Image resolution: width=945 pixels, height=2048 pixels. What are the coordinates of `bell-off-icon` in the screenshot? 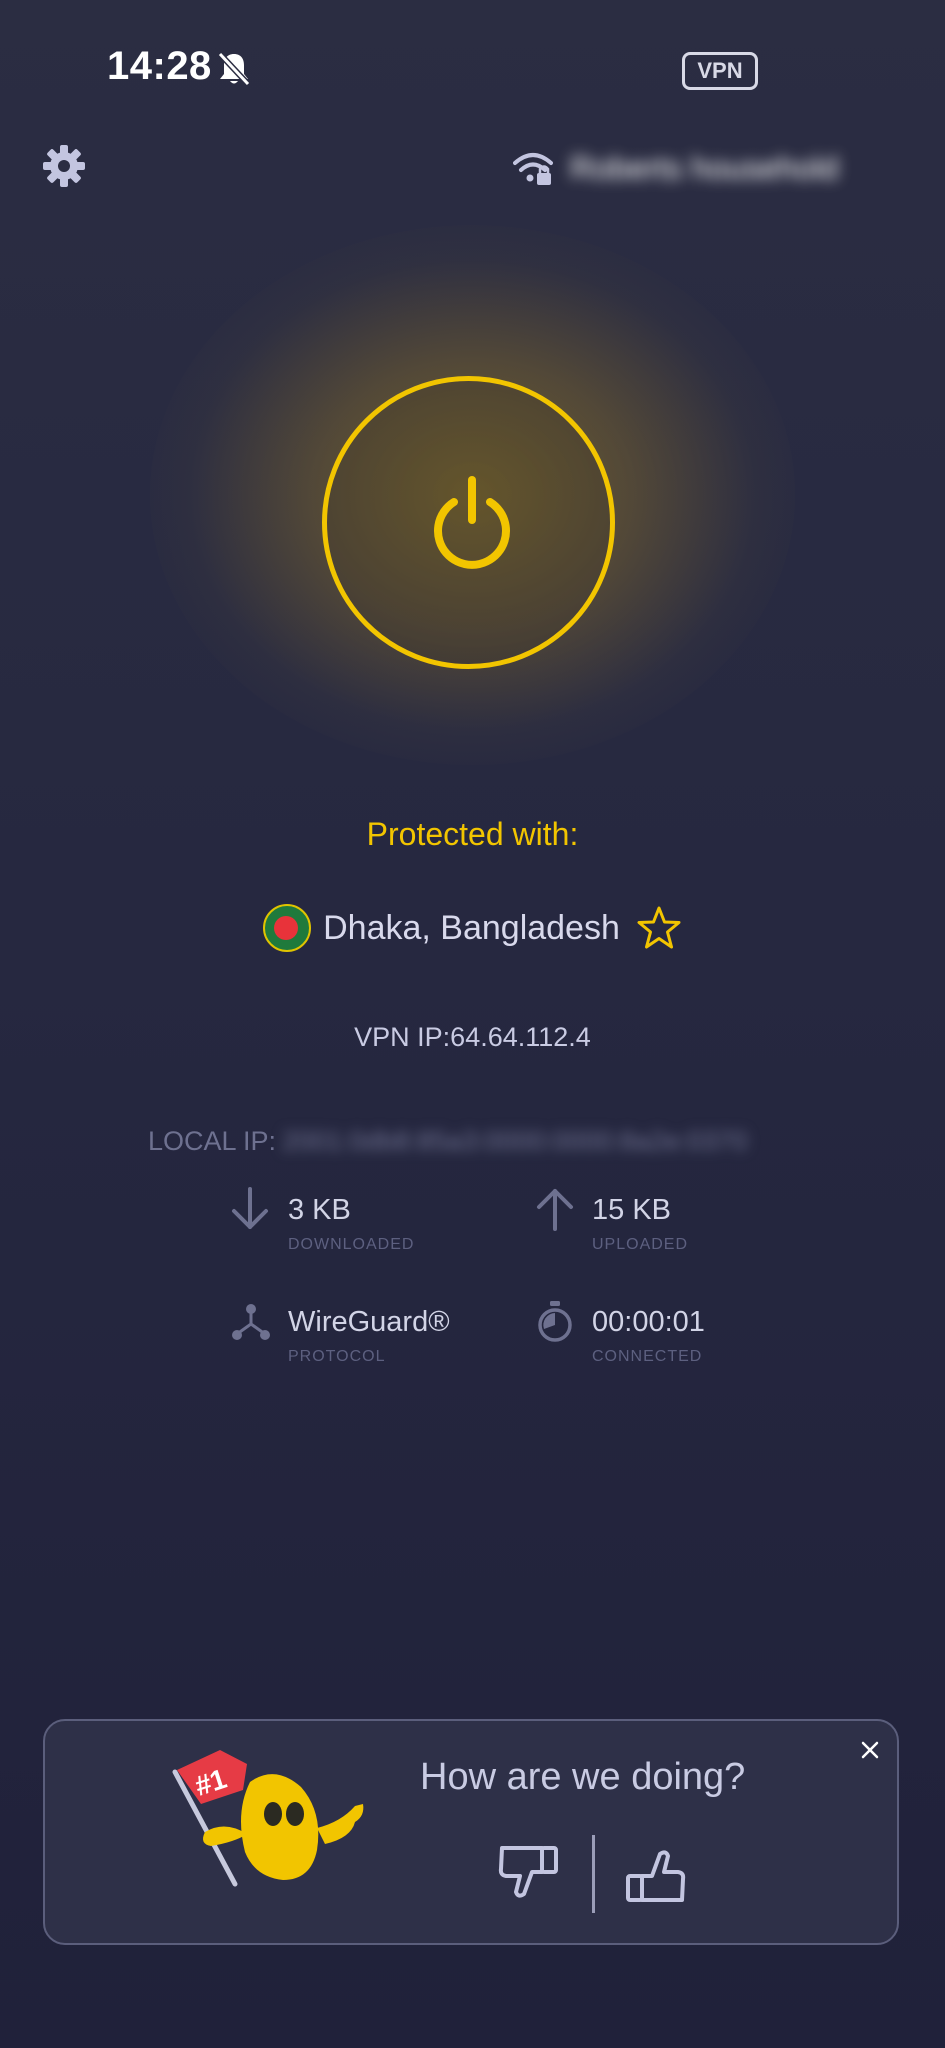 It's located at (234, 69).